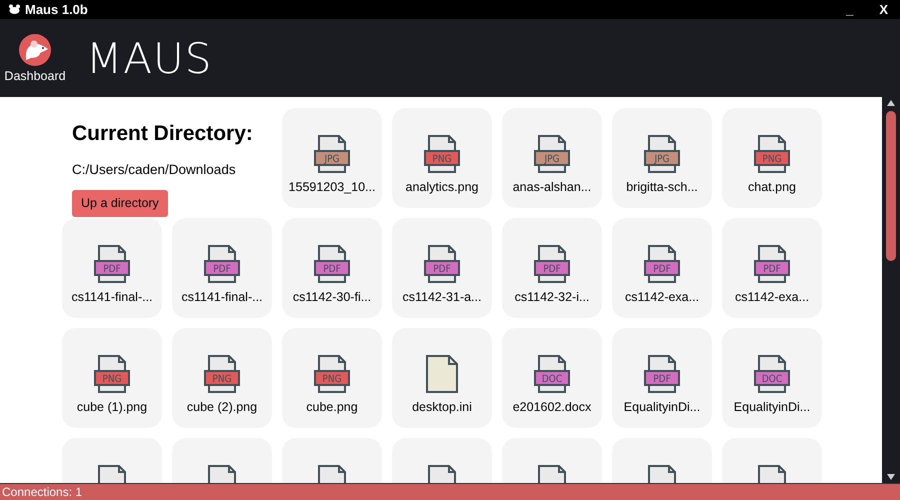  What do you see at coordinates (56, 9) in the screenshot?
I see `window-title: Maus 1.0b` at bounding box center [56, 9].